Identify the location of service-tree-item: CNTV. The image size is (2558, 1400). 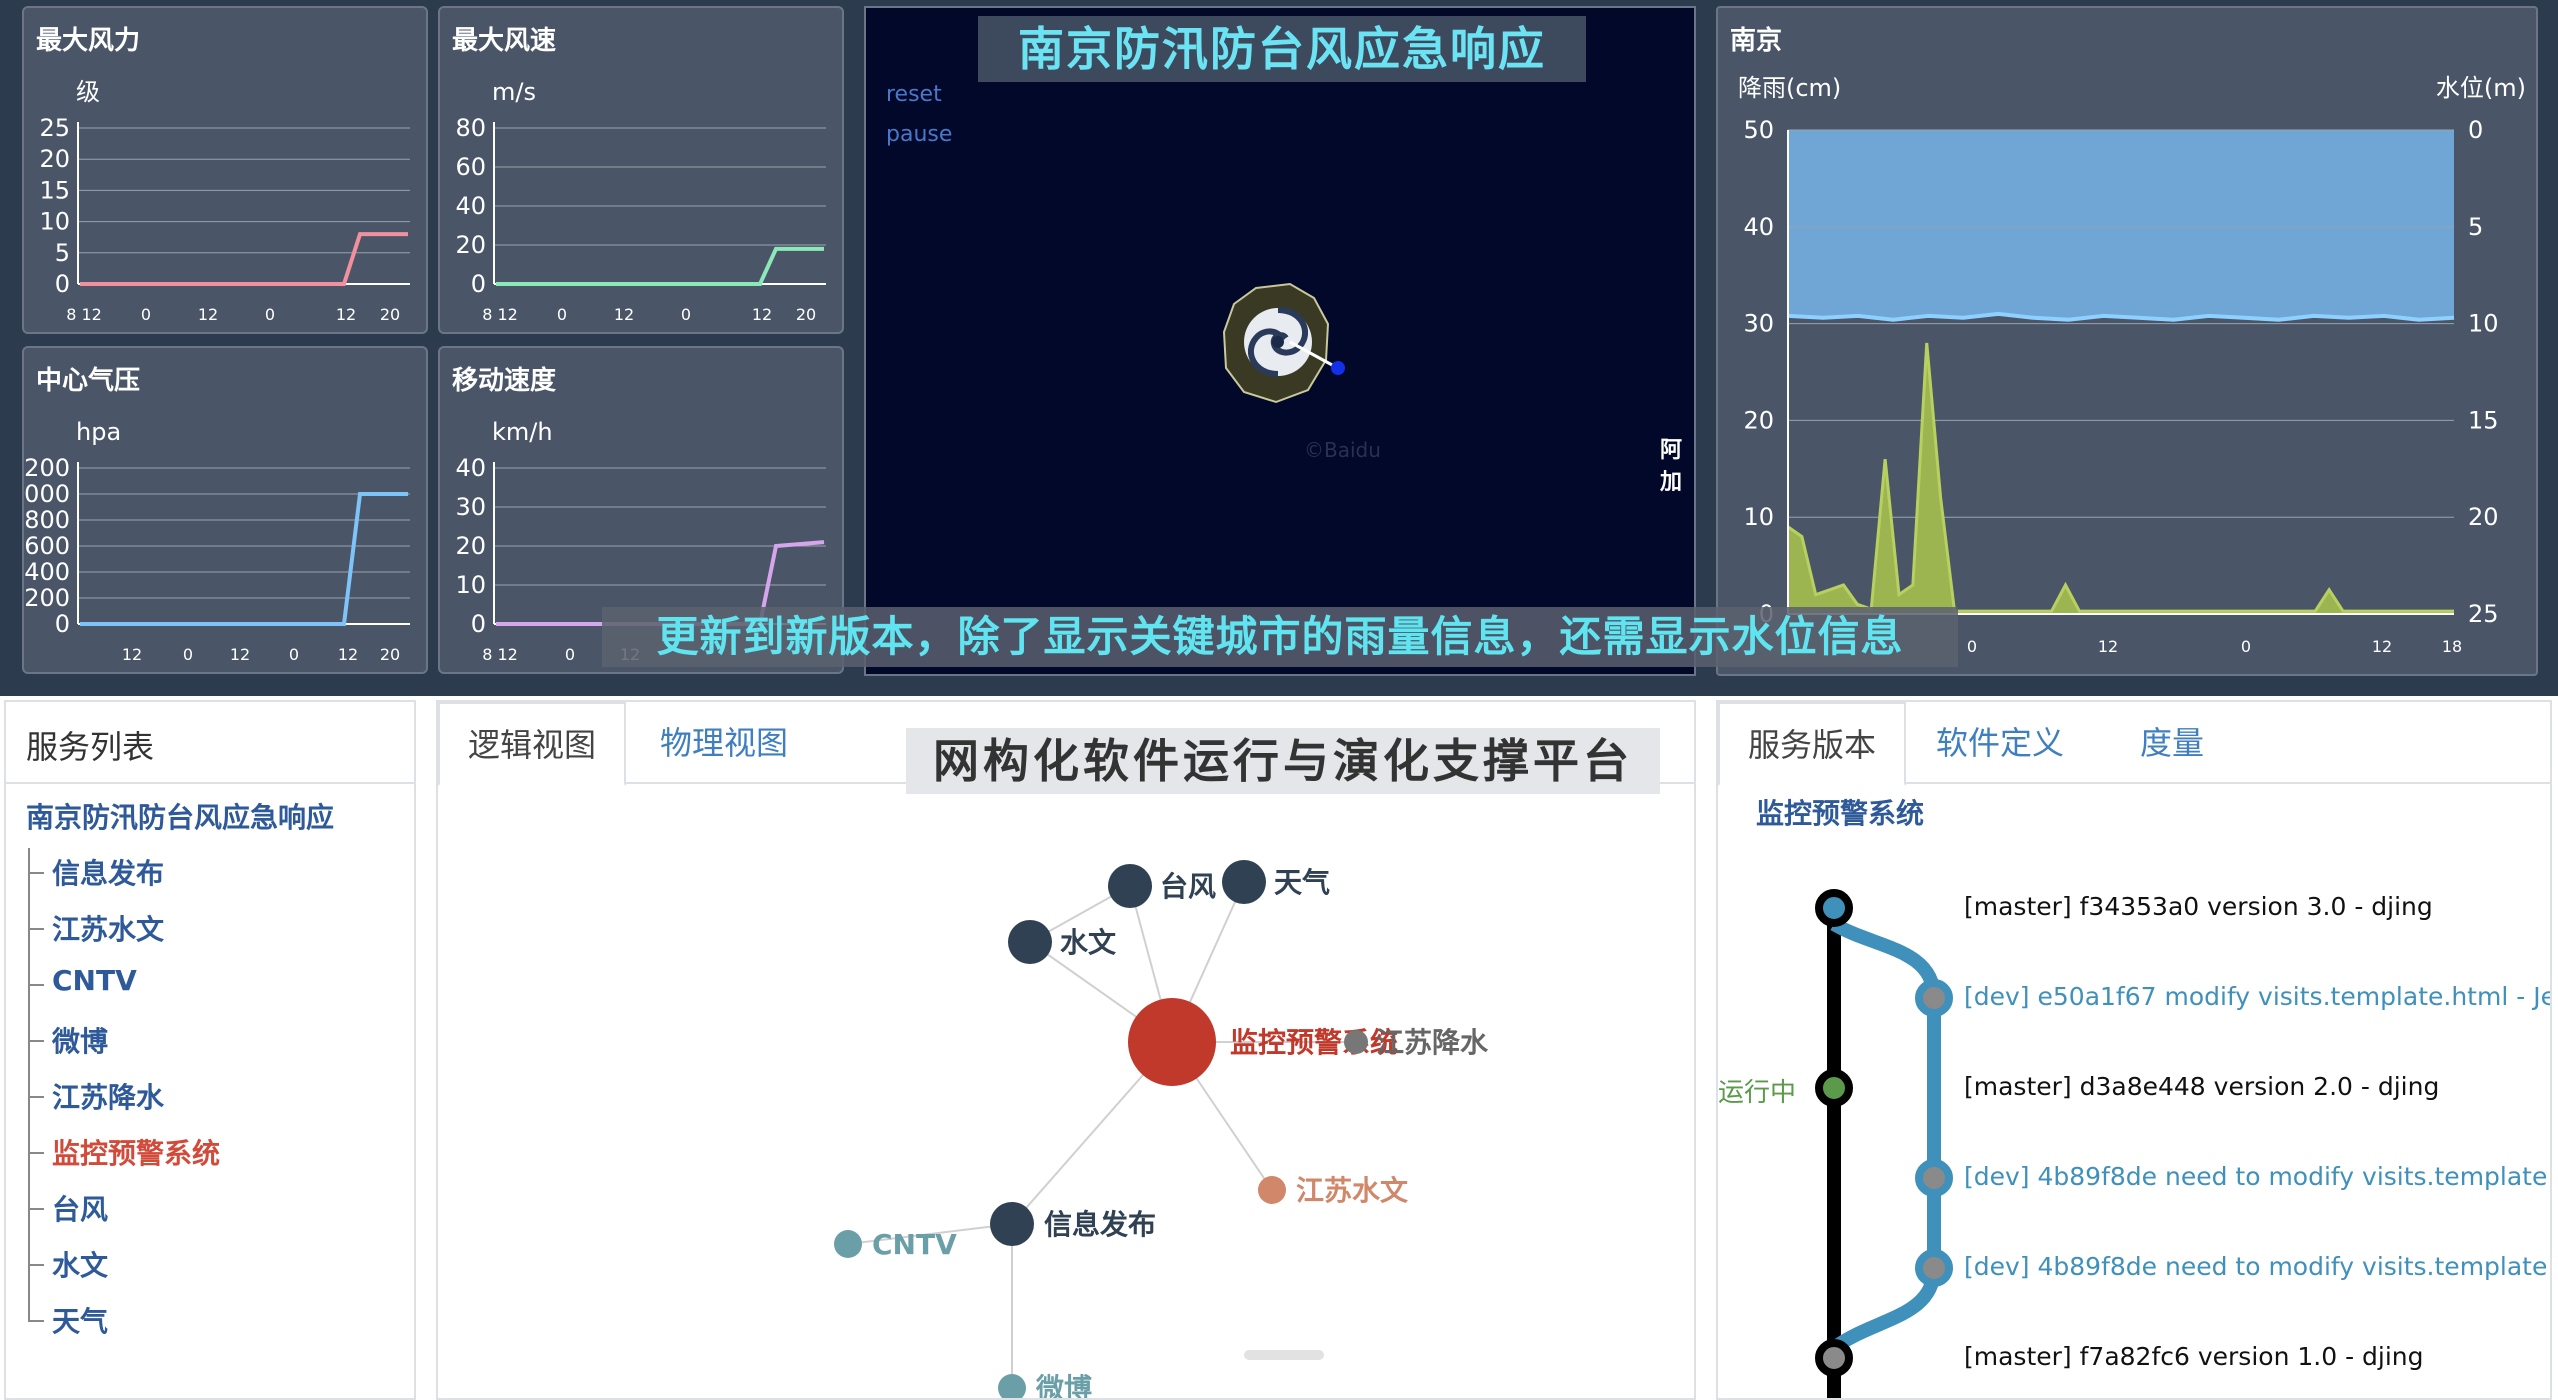
(94, 980).